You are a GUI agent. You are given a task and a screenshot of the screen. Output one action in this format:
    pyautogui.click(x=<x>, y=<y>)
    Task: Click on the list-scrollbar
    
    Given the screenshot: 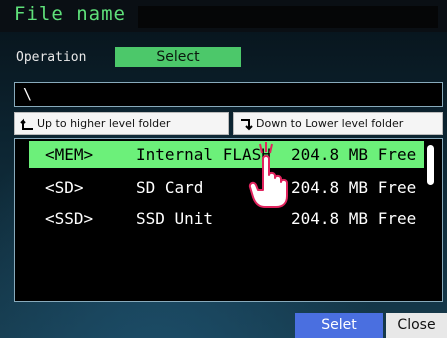 What is the action you would take?
    pyautogui.click(x=430, y=165)
    